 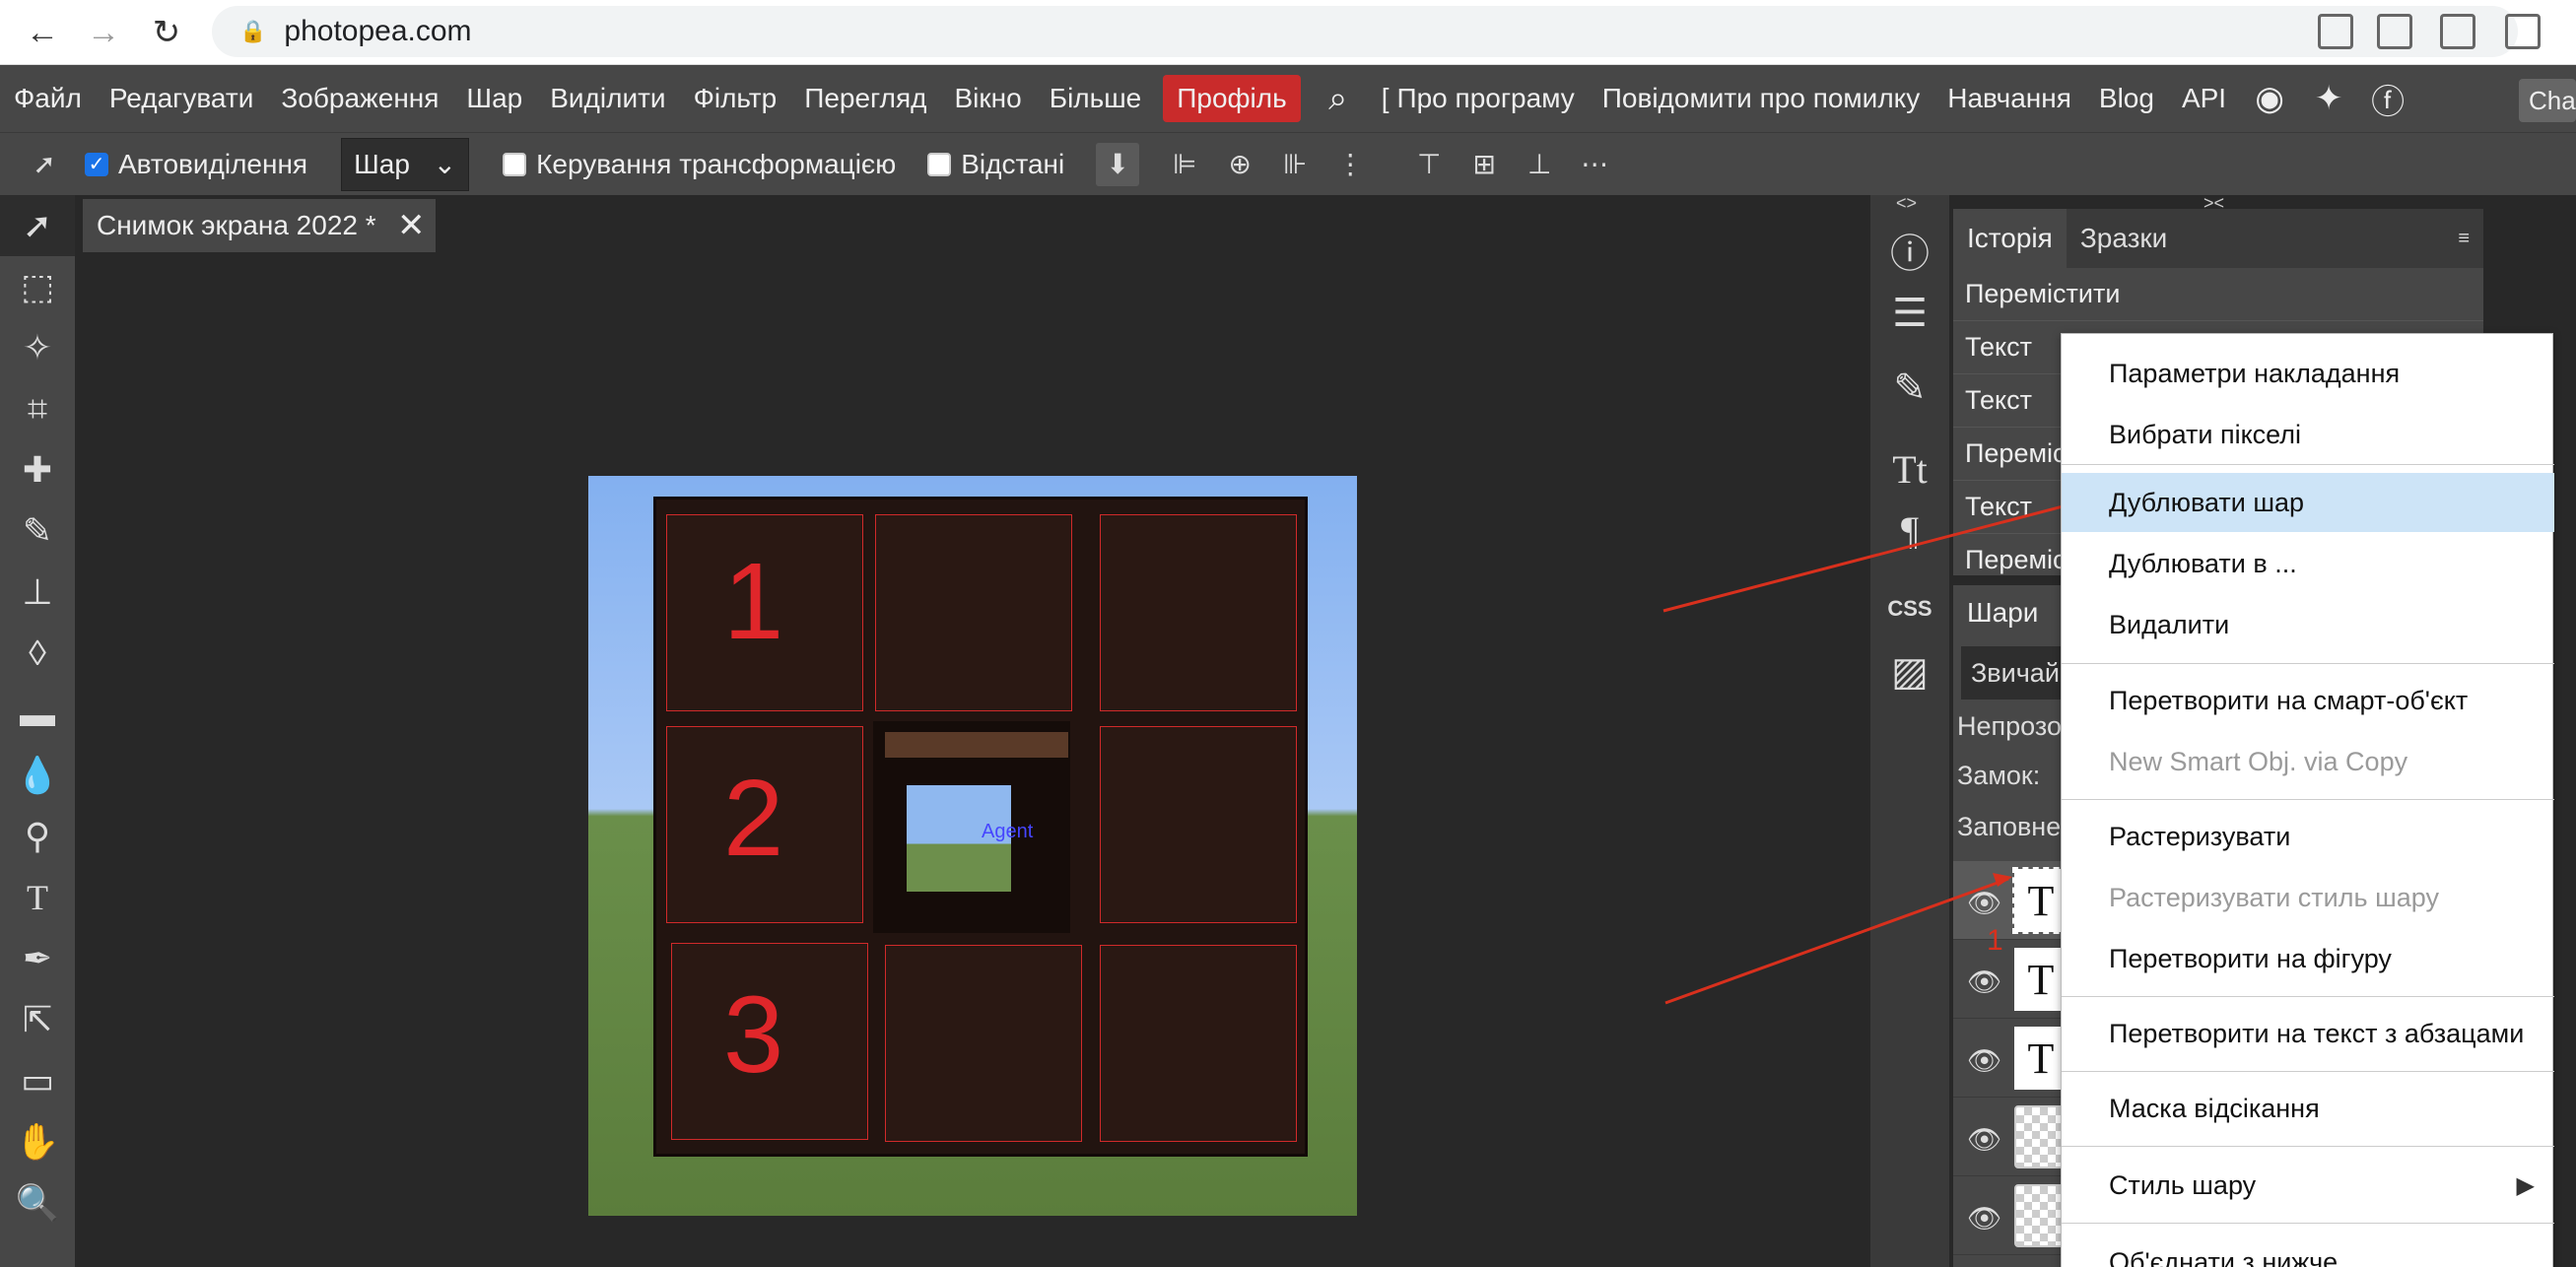 I want to click on menu-item-merge-down: Об'єднати з нижче, so click(x=2308, y=1250).